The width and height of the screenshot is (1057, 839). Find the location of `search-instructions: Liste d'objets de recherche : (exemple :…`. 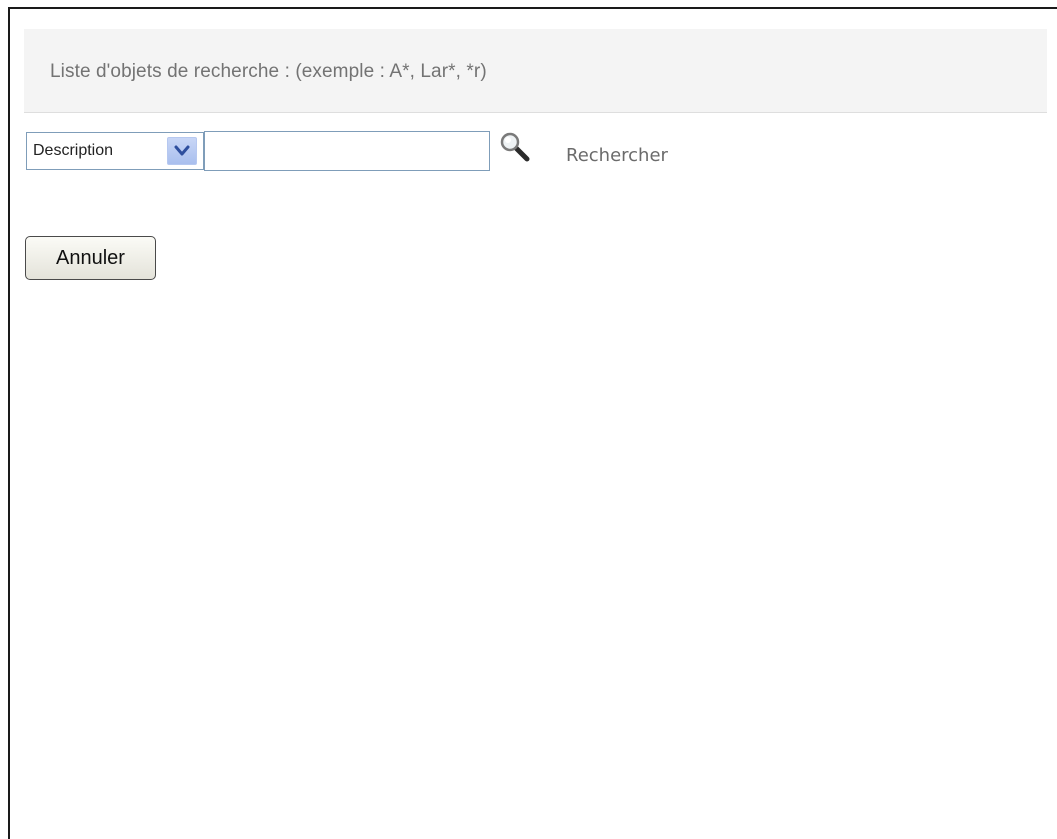

search-instructions: Liste d'objets de recherche : (exemple :… is located at coordinates (268, 71).